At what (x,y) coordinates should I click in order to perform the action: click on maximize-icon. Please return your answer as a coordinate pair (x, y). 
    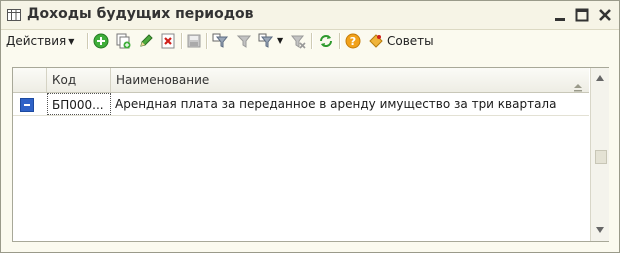
    Looking at the image, I should click on (582, 15).